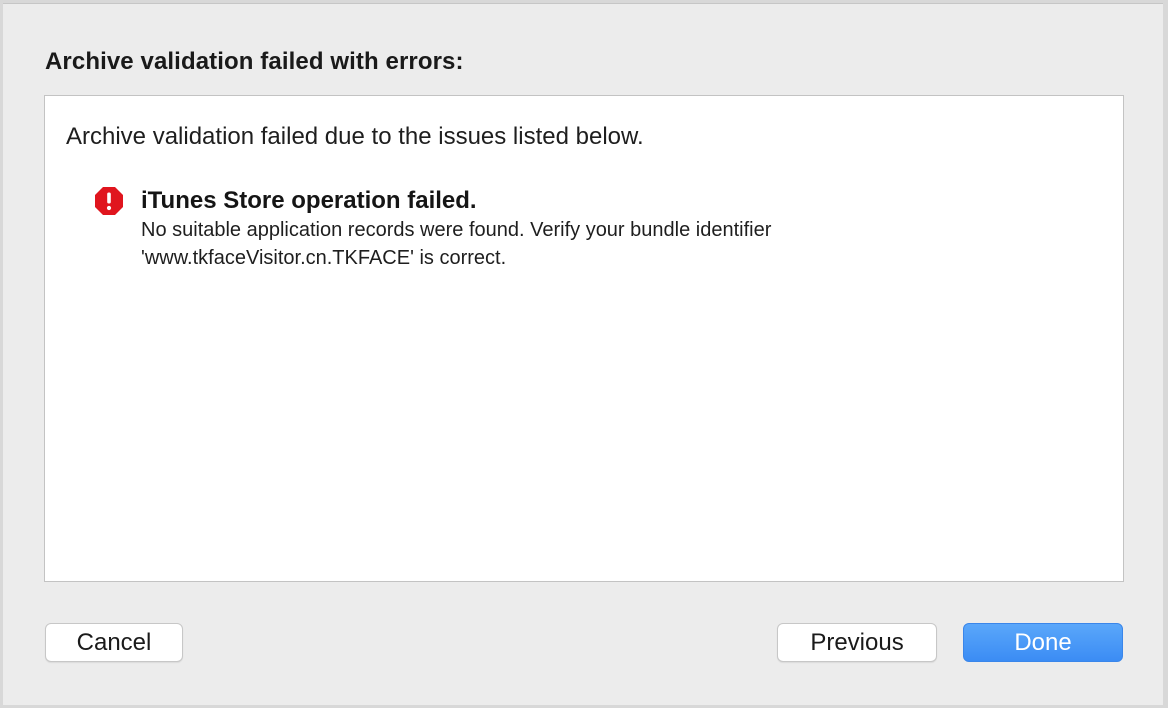 The image size is (1168, 708). What do you see at coordinates (1043, 642) in the screenshot?
I see `done-button: Done` at bounding box center [1043, 642].